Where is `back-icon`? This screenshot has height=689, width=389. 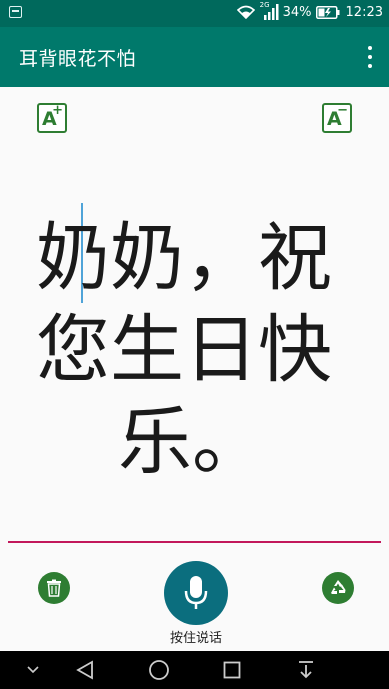 back-icon is located at coordinates (85, 670).